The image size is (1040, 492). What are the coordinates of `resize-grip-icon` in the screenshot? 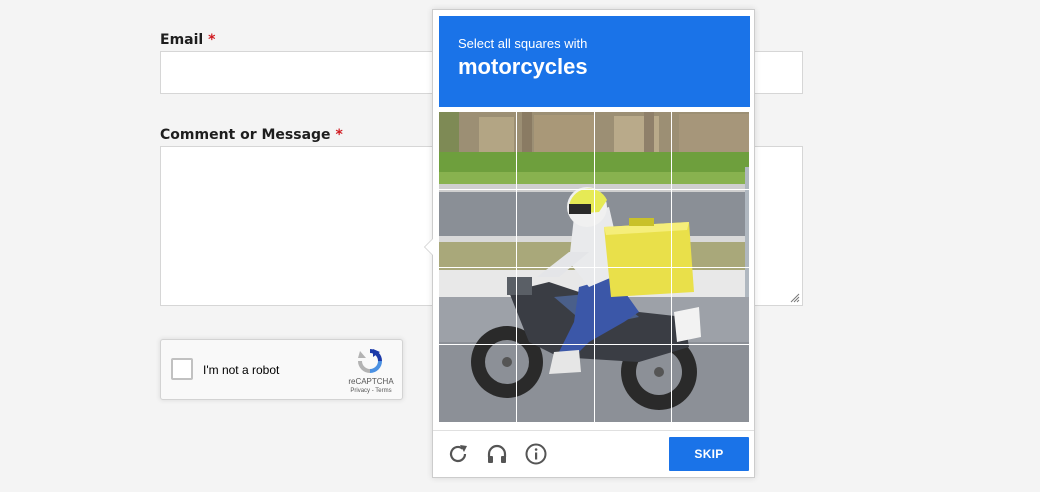 It's located at (795, 298).